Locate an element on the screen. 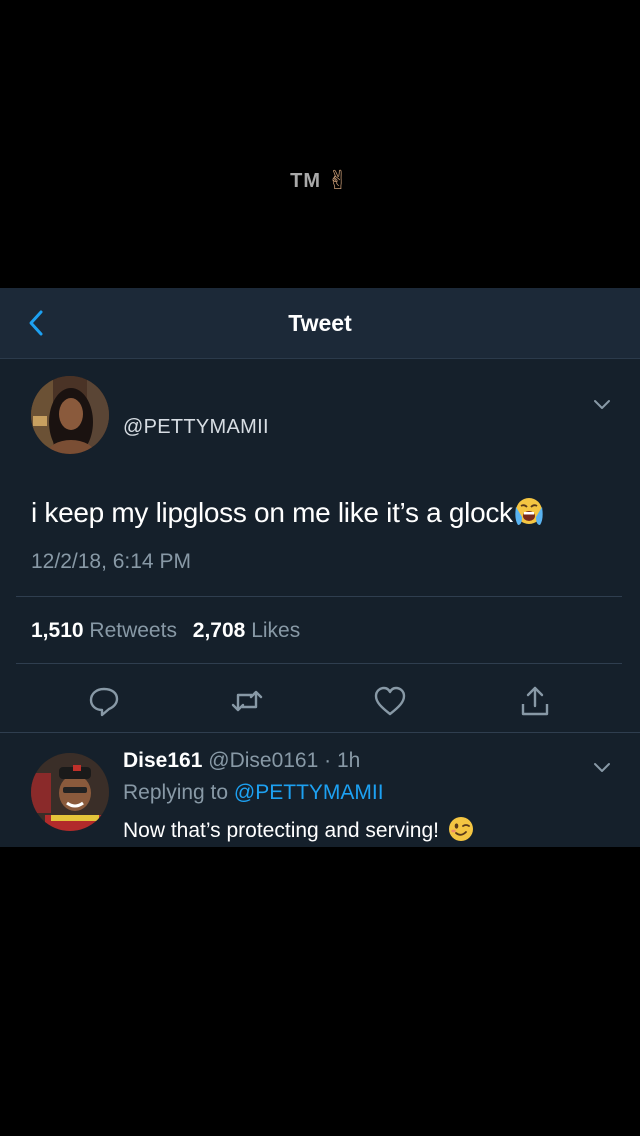 The height and width of the screenshot is (1136, 640). reply-button is located at coordinates (104, 701).